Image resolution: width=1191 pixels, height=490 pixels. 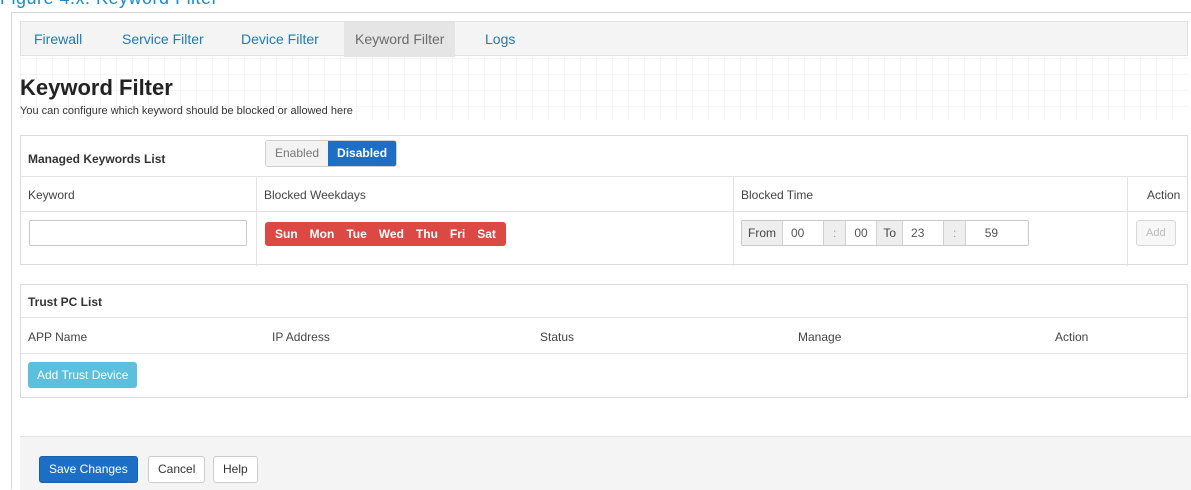 I want to click on weekdays-column-header: Blocked Weekdays, so click(x=315, y=195).